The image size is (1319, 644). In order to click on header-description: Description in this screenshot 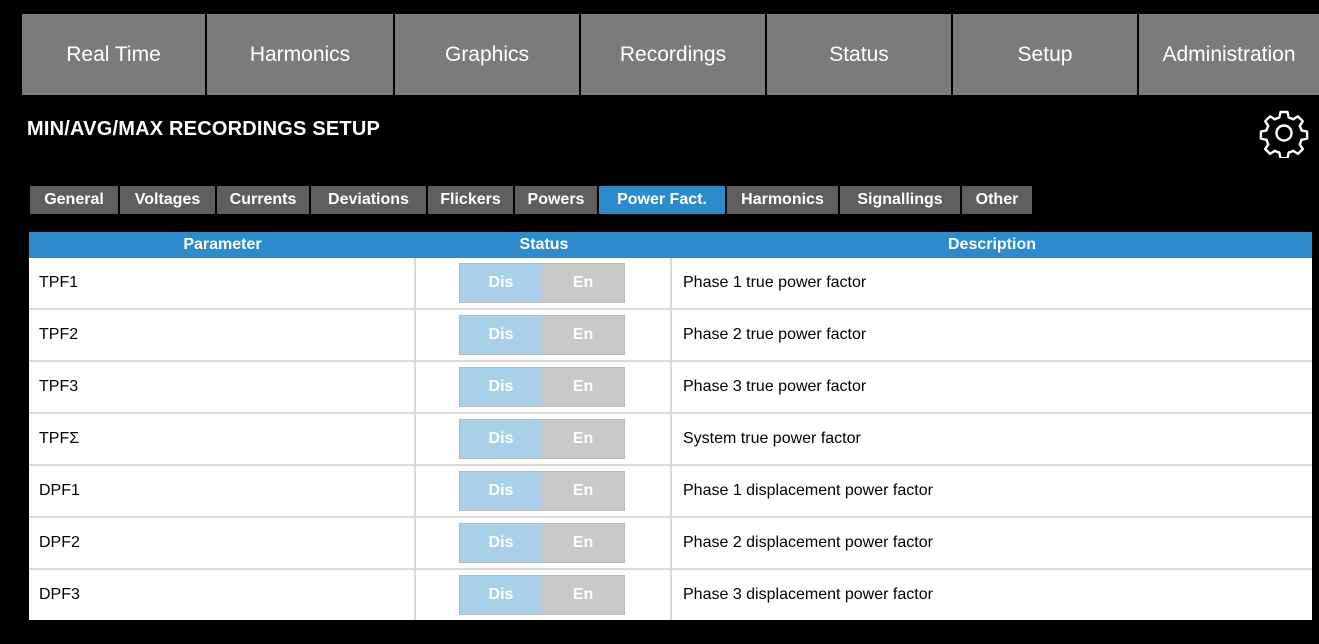, I will do `click(991, 244)`.